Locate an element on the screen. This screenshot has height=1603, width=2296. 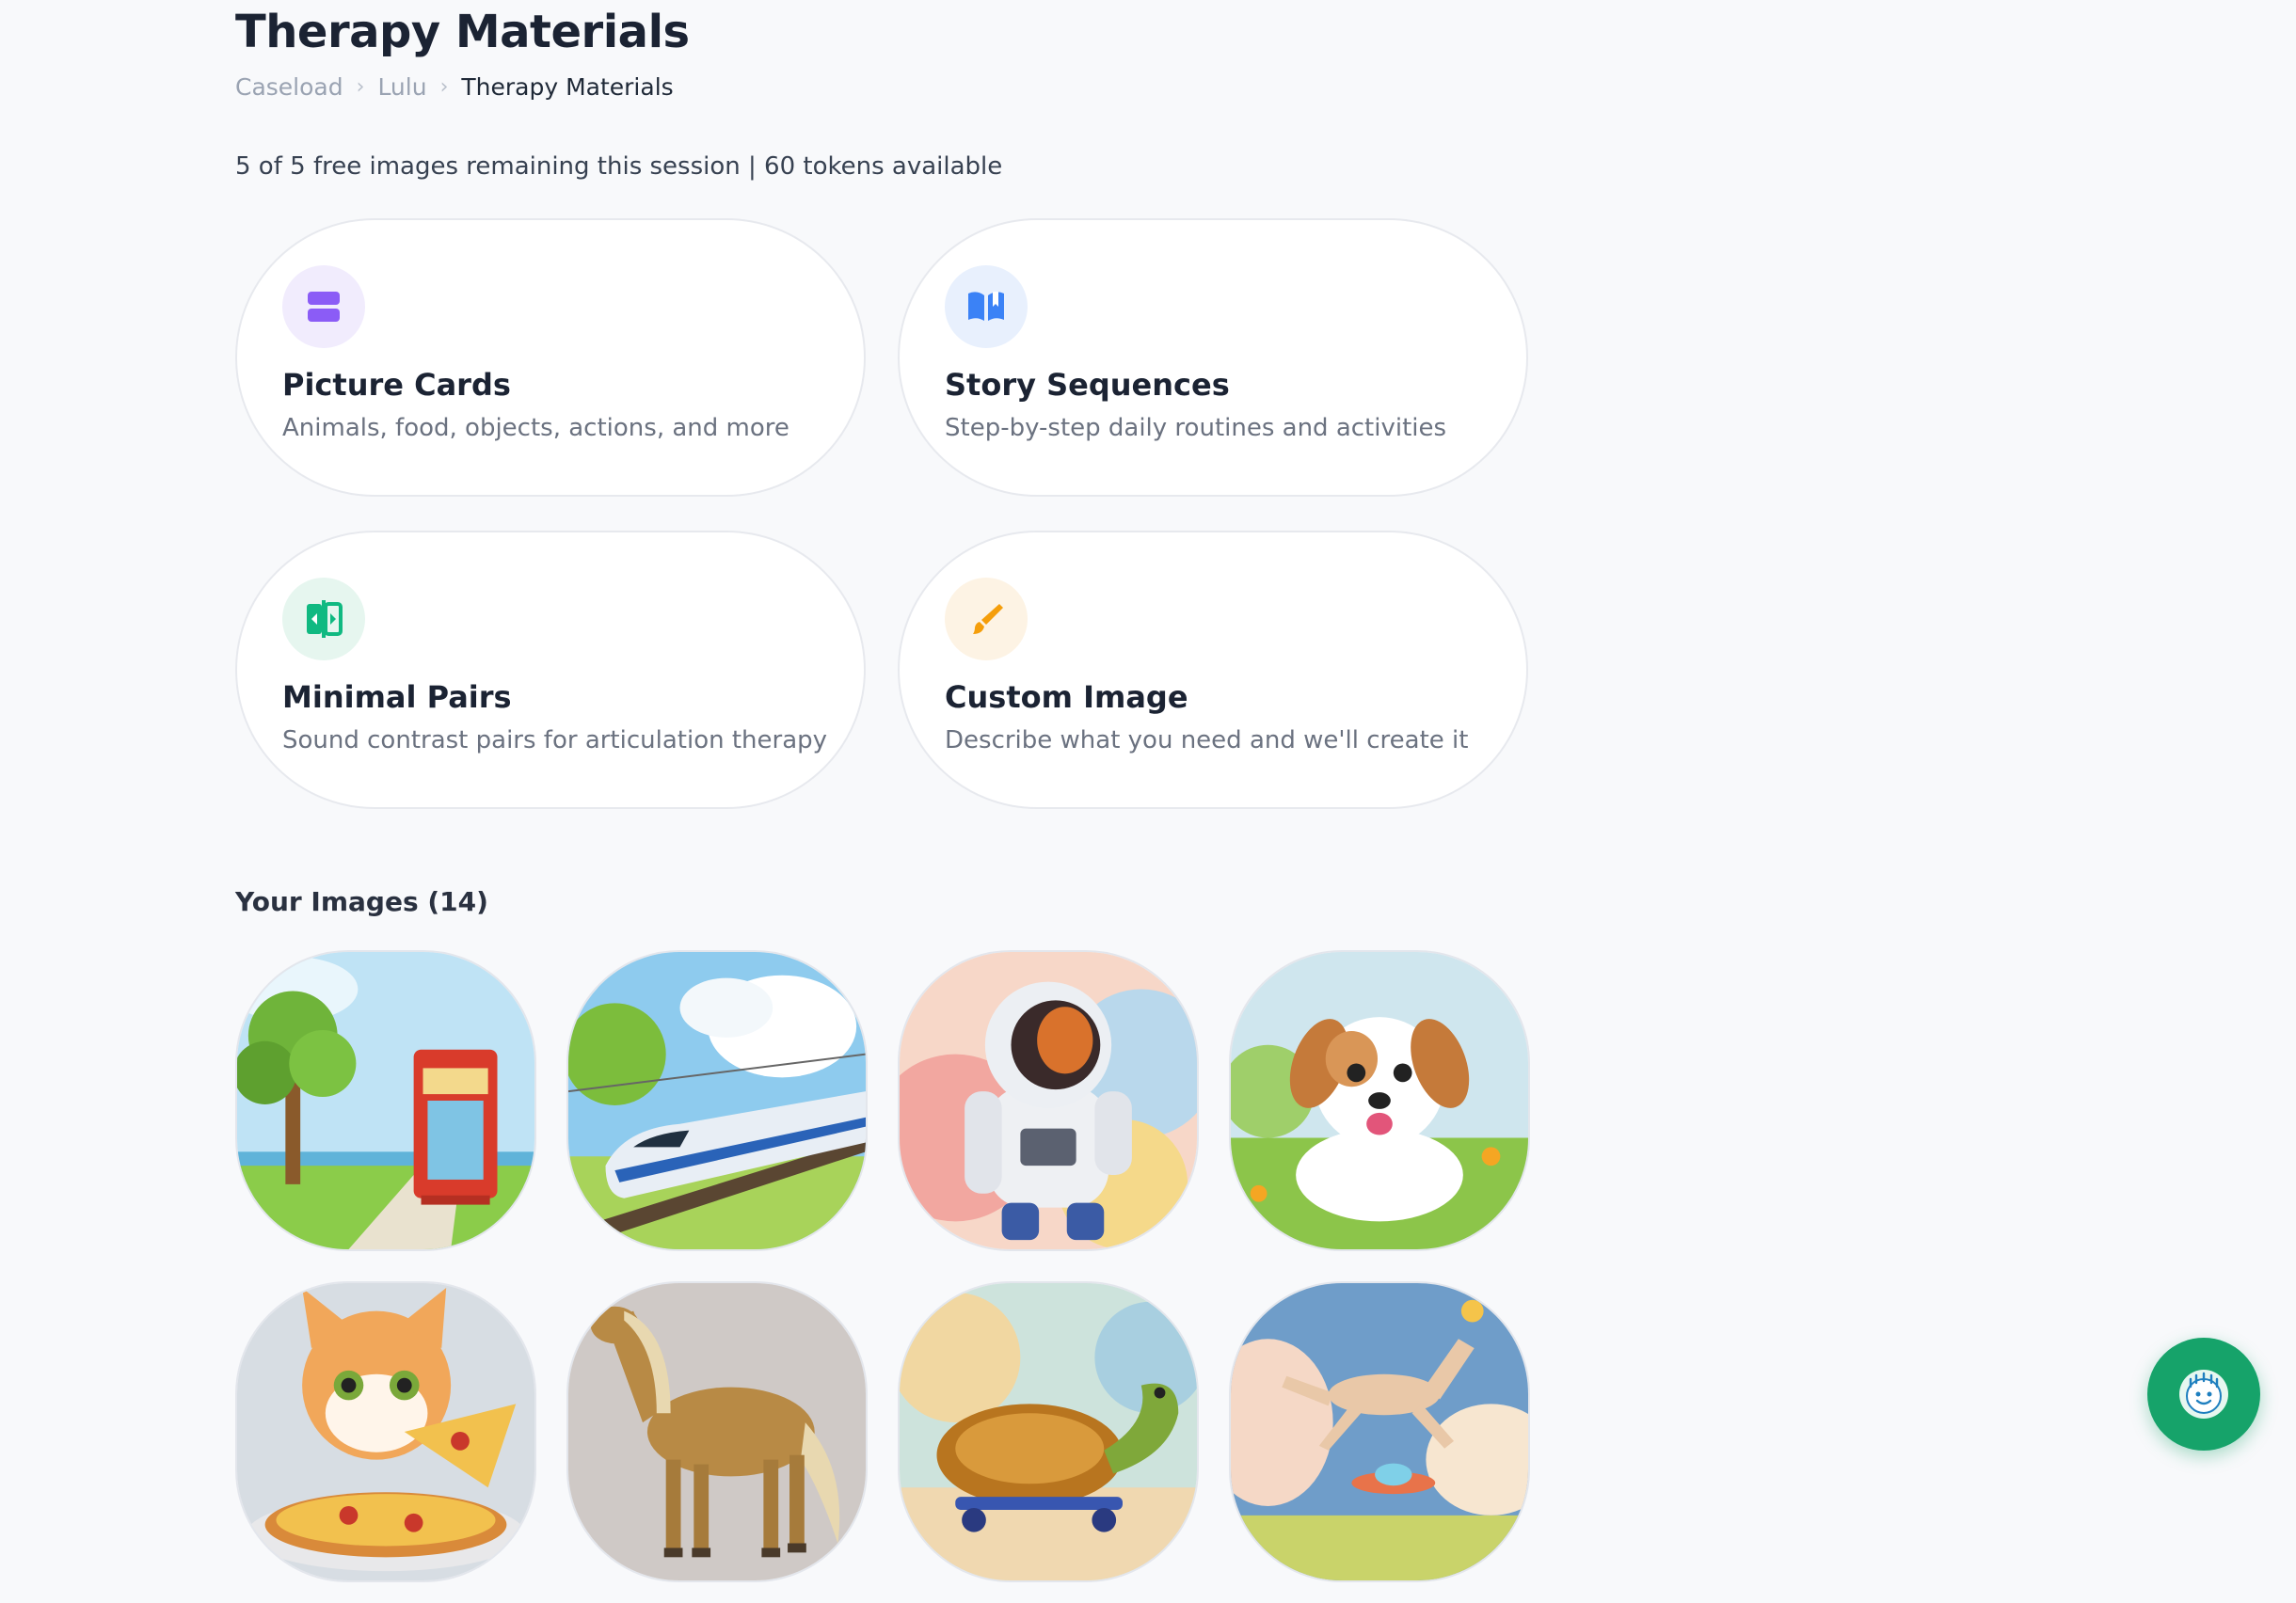
book-open-icon is located at coordinates (986, 306).